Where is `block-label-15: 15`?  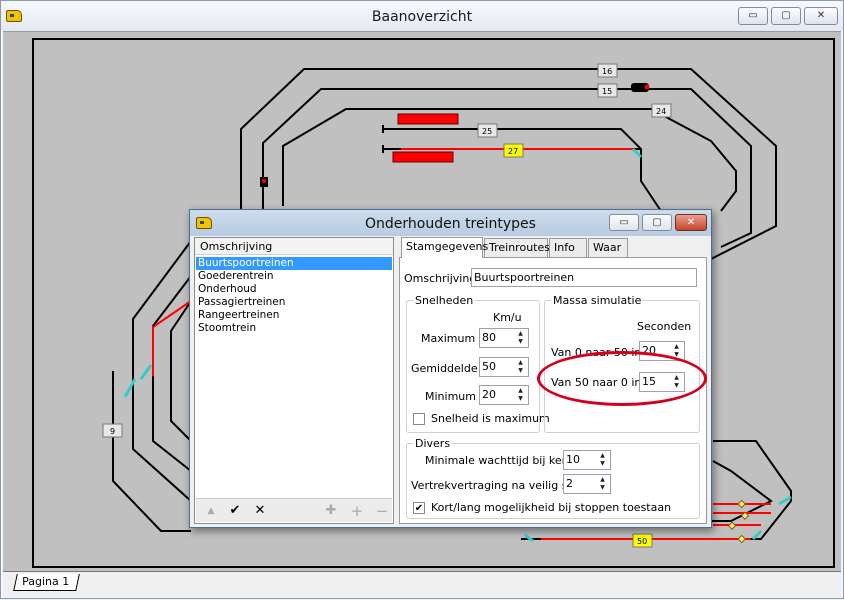 block-label-15: 15 is located at coordinates (607, 91).